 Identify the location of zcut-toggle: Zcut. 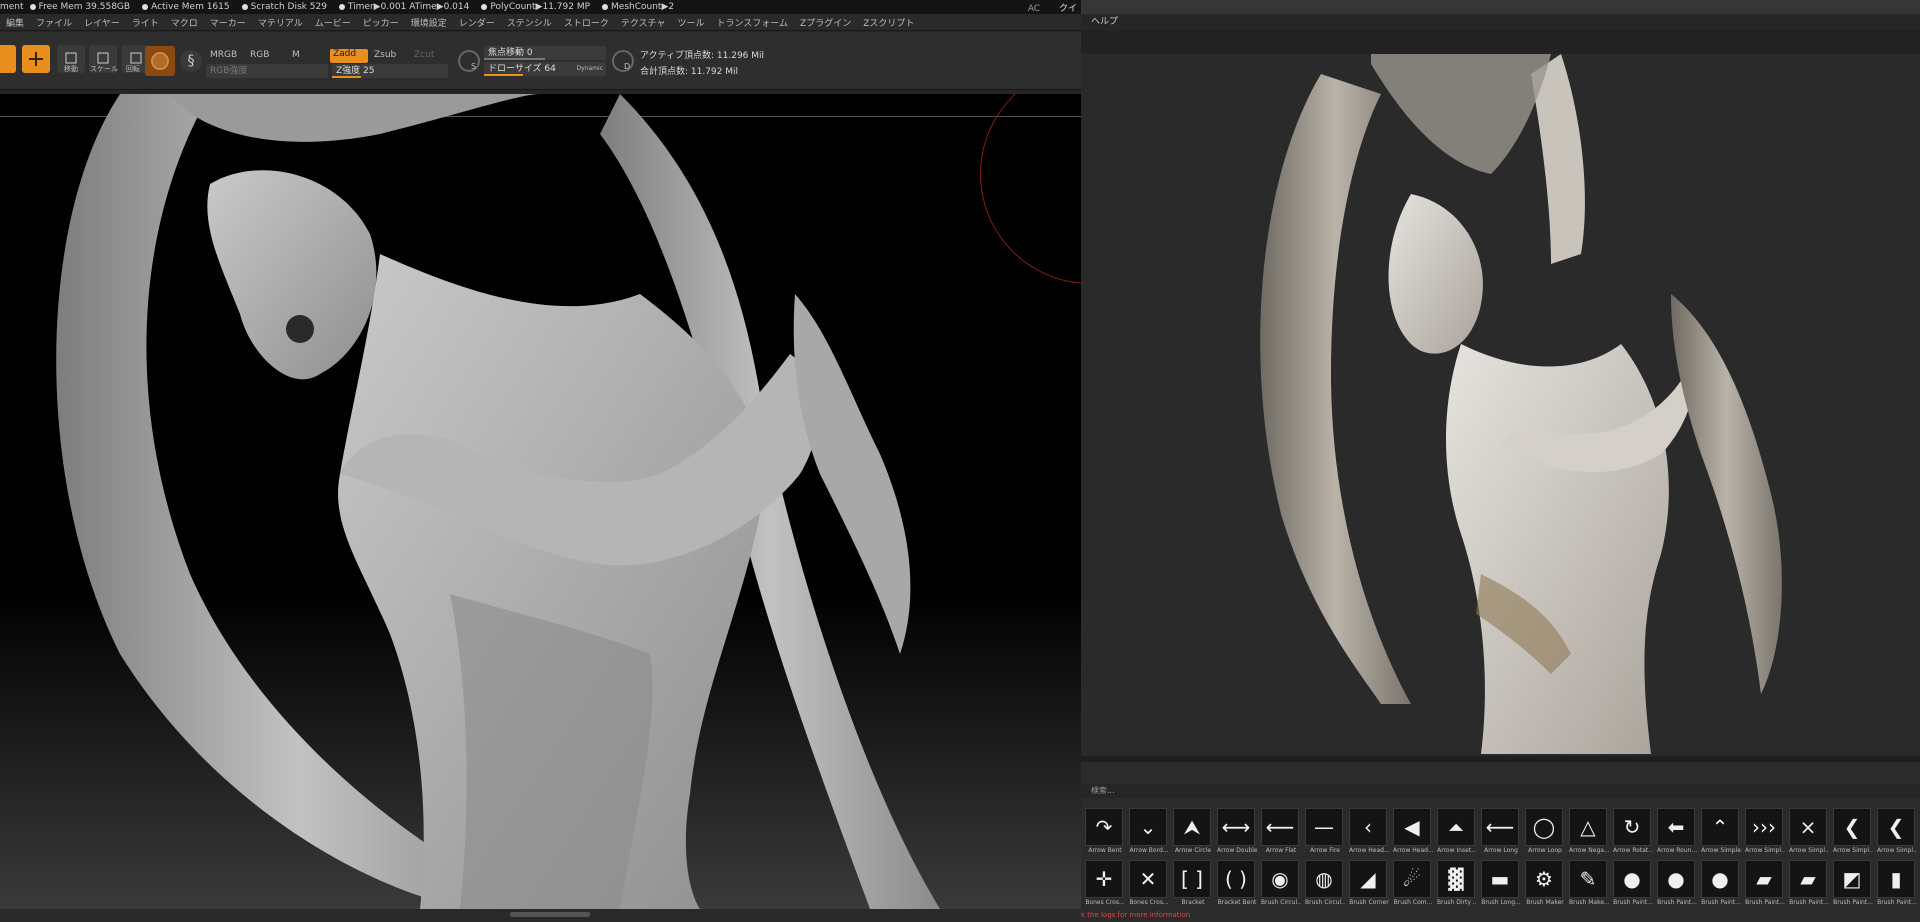
(424, 55).